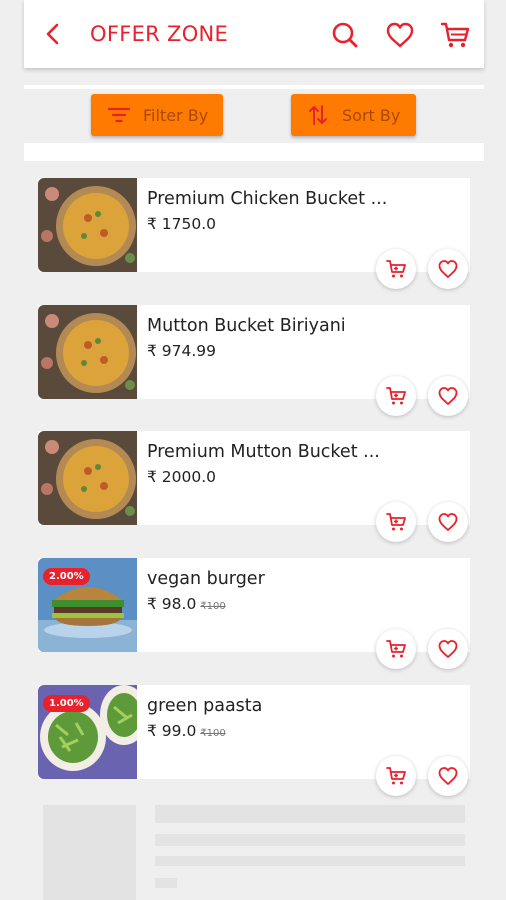 This screenshot has width=506, height=900. I want to click on toolbar-divider-bottom, so click(254, 152).